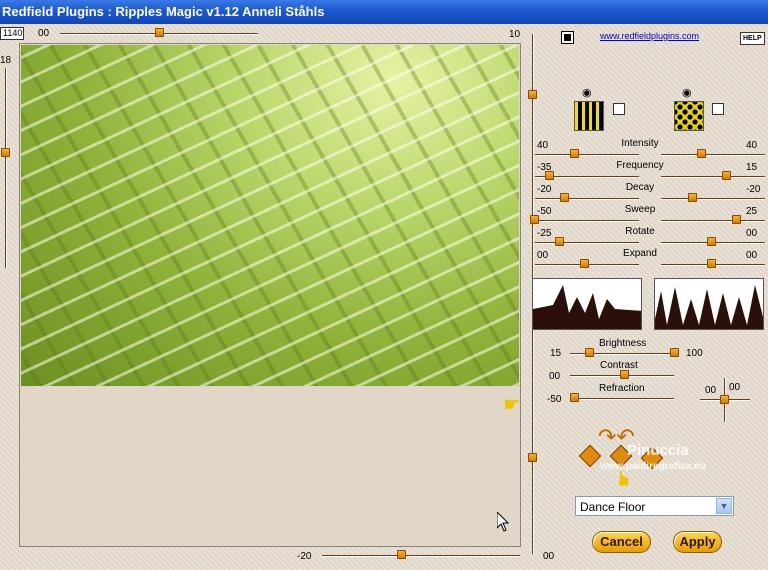 The image size is (768, 570). What do you see at coordinates (718, 109) in the screenshot?
I see `pattern-b-checkbox` at bounding box center [718, 109].